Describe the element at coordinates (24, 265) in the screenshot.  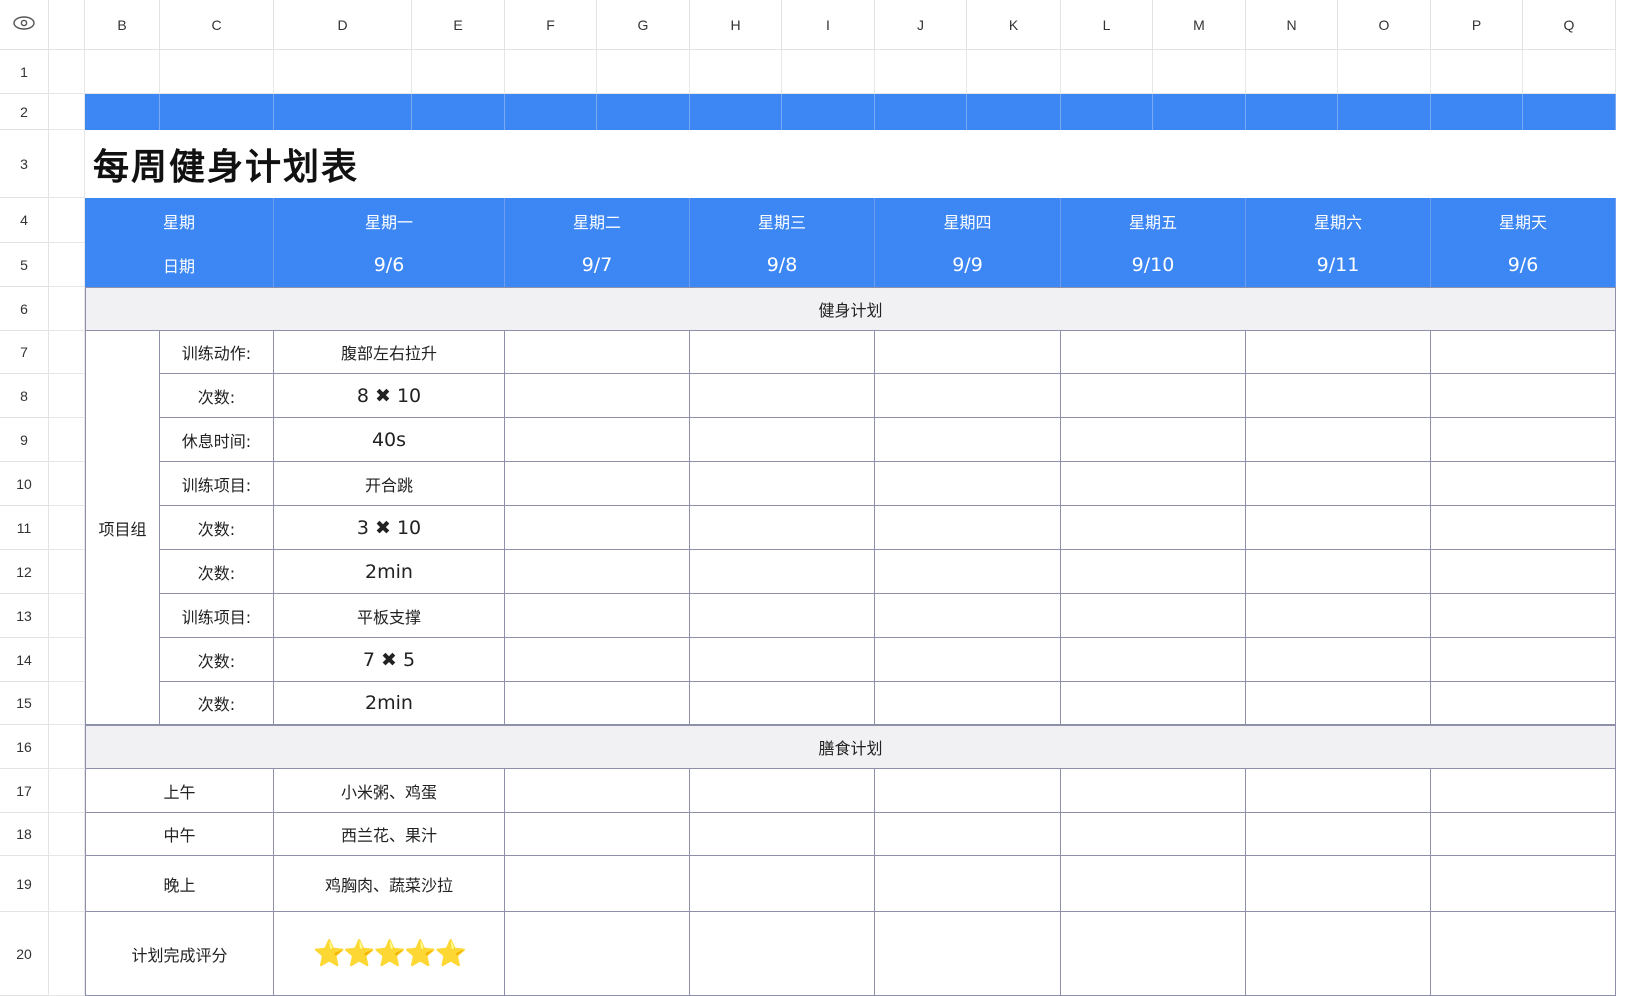
I see `row-header-5: 5` at that location.